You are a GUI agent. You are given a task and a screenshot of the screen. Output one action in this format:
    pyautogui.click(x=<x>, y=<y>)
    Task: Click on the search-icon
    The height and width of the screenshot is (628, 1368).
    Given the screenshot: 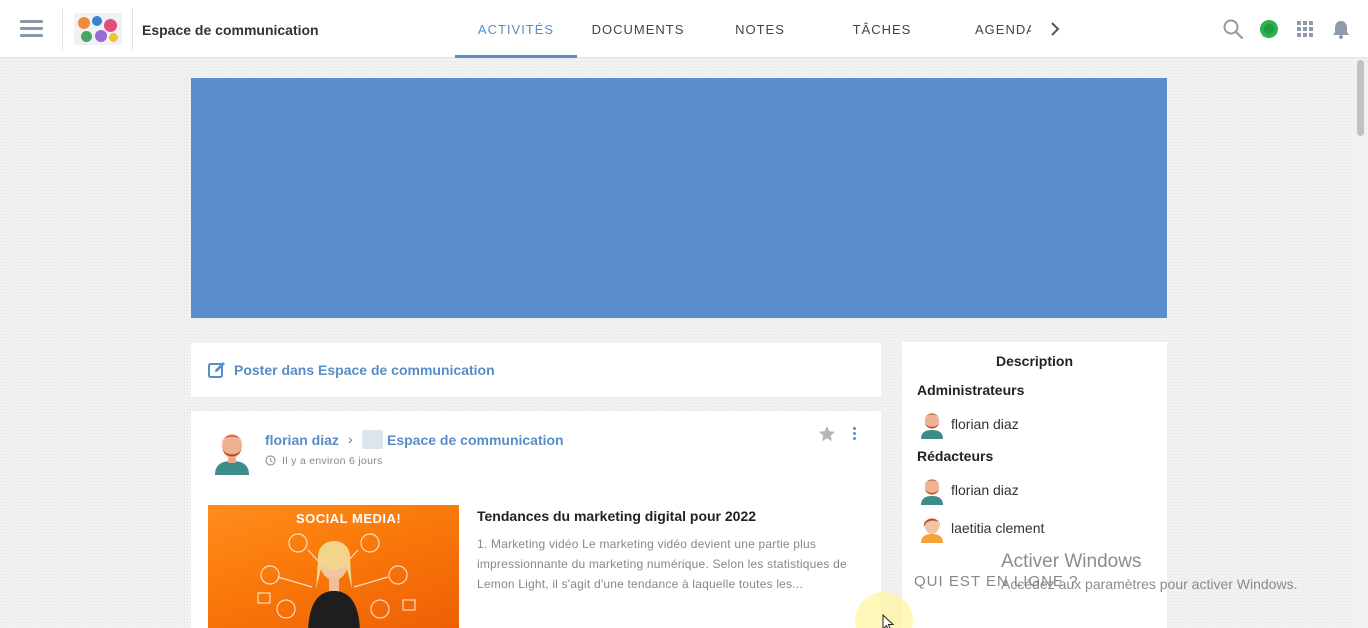 What is the action you would take?
    pyautogui.click(x=1233, y=29)
    